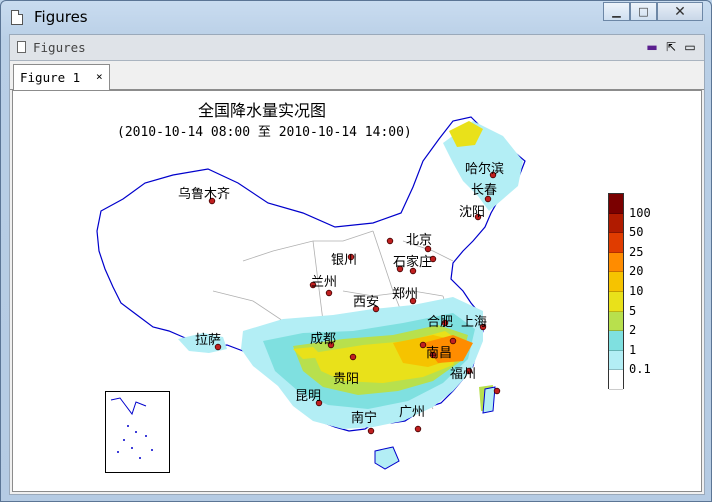 This screenshot has height=502, width=712. What do you see at coordinates (485, 169) in the screenshot?
I see `city-label-harbin: 哈尔滨` at bounding box center [485, 169].